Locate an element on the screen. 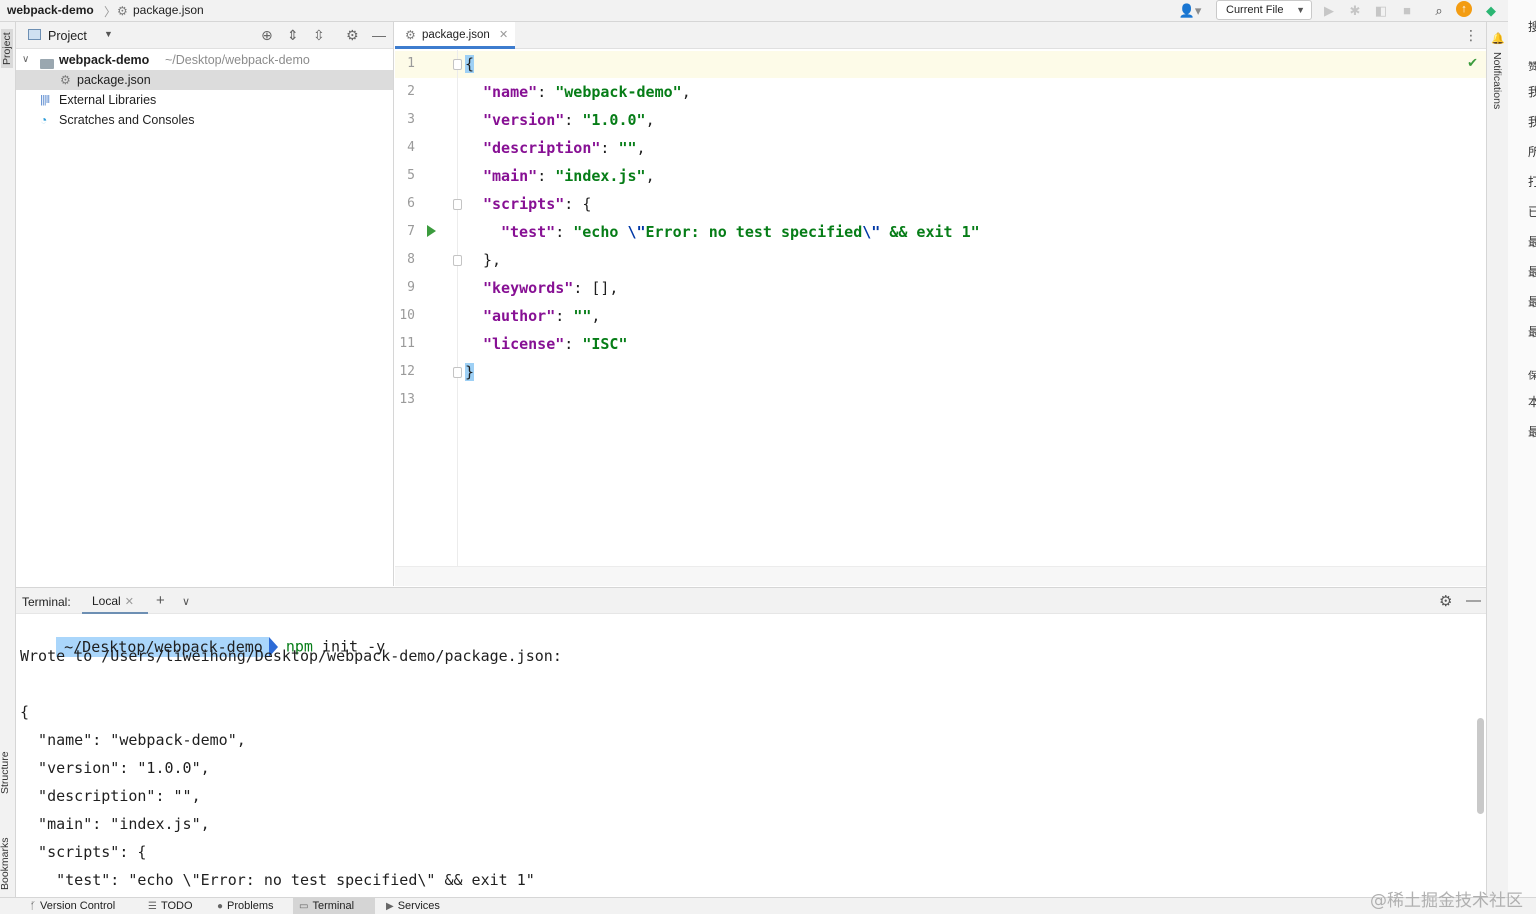  problems-button: ● Problems is located at coordinates (245, 906).